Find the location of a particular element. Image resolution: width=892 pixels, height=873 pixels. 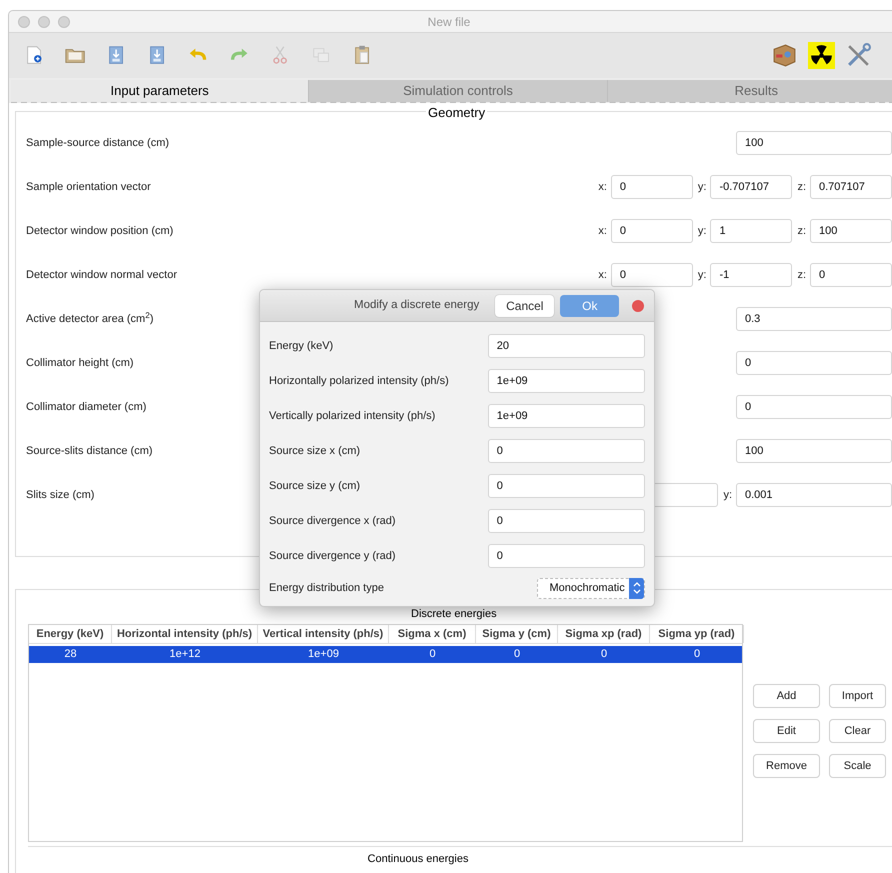

button: Remove is located at coordinates (786, 766).